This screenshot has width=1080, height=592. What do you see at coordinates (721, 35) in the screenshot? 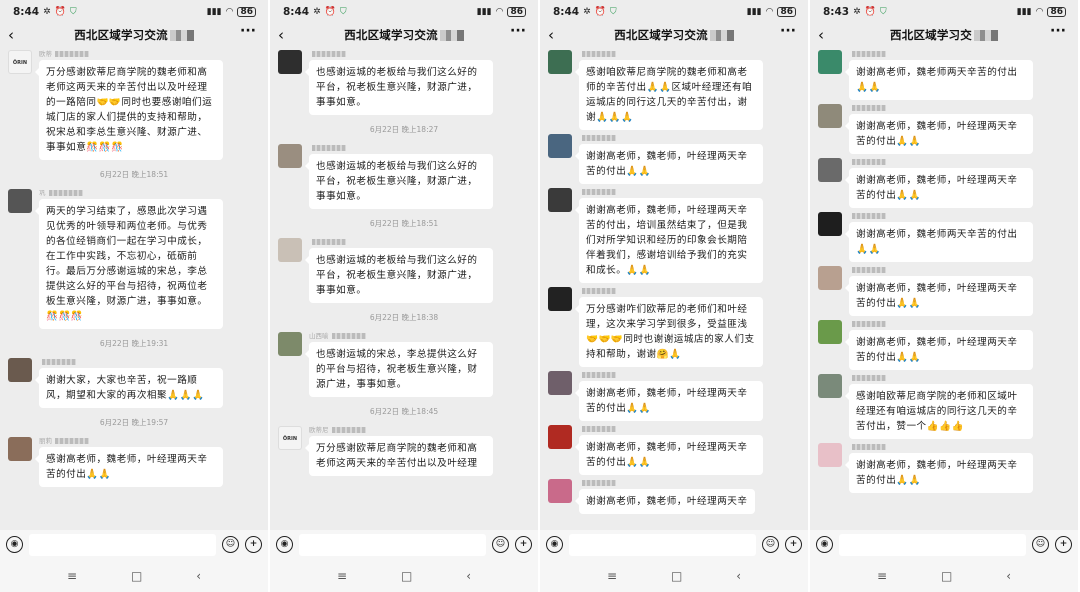
I see `blurred-title-suffix` at bounding box center [721, 35].